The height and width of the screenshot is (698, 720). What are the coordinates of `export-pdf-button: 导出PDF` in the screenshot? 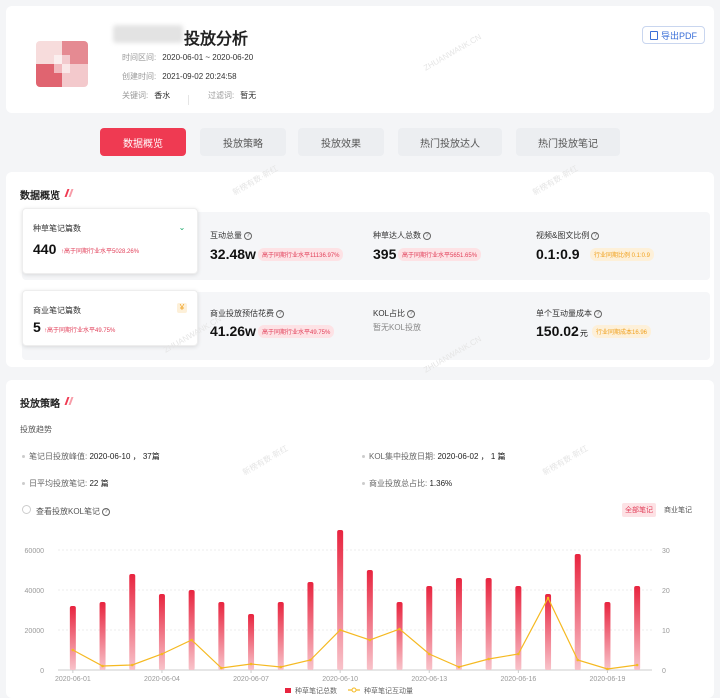 It's located at (673, 35).